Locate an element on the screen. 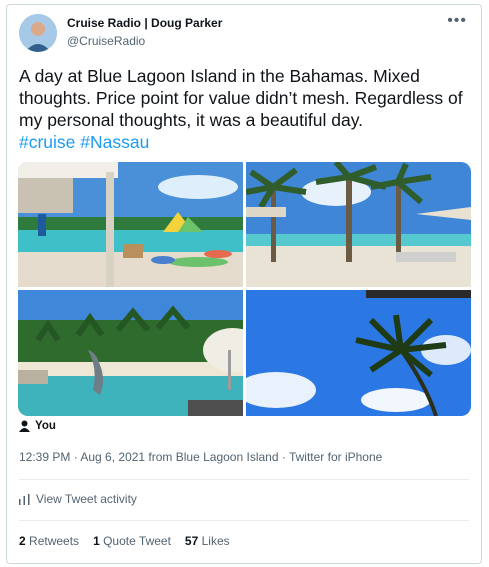 Image resolution: width=489 pixels, height=567 pixels. hashtag-nassau: #Nassau is located at coordinates (114, 142).